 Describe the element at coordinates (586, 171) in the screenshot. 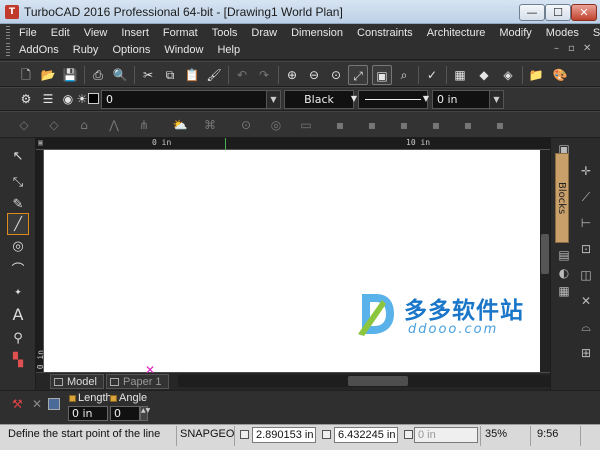

I see `crosshair-icon: ✛` at that location.